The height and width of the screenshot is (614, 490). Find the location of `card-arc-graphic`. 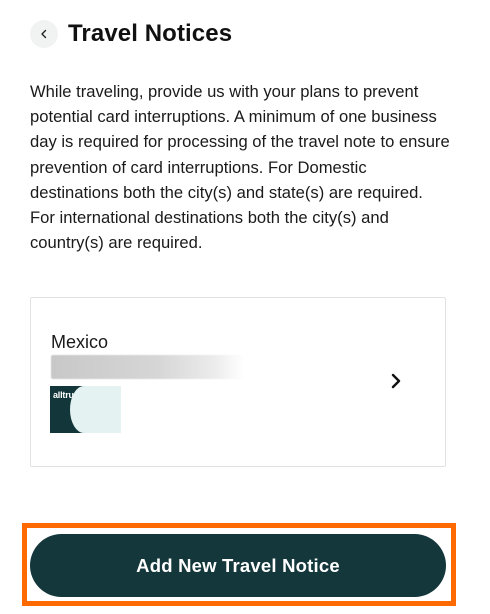

card-arc-graphic is located at coordinates (95, 409).